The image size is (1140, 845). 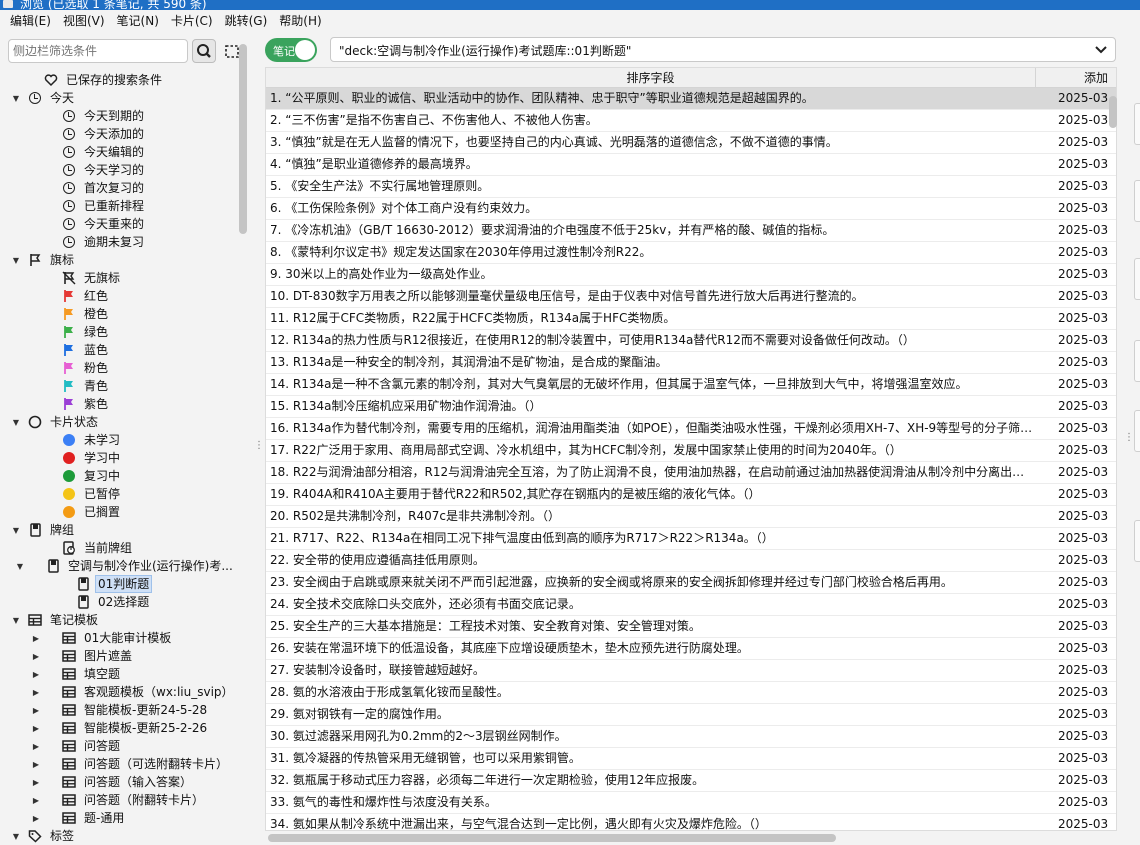 I want to click on sidebar-item: 今天重来的, so click(x=119, y=224).